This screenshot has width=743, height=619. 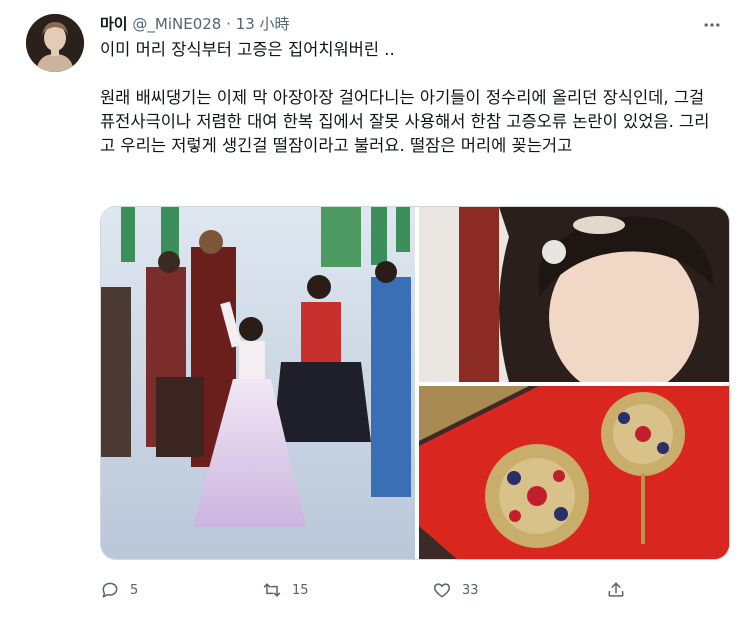 I want to click on media-photo-hairpin, so click(x=574, y=472).